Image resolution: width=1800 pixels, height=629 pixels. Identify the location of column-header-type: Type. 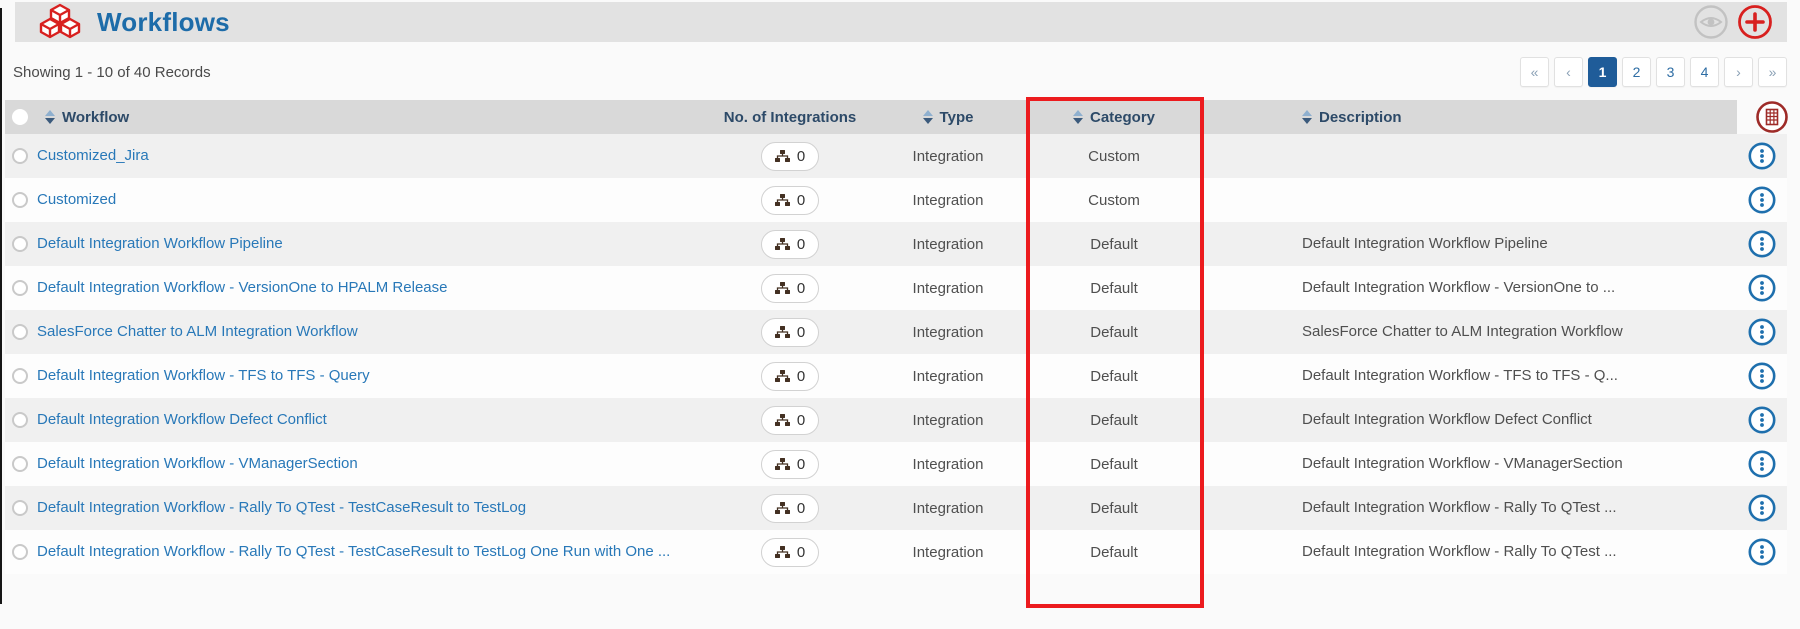
(948, 117).